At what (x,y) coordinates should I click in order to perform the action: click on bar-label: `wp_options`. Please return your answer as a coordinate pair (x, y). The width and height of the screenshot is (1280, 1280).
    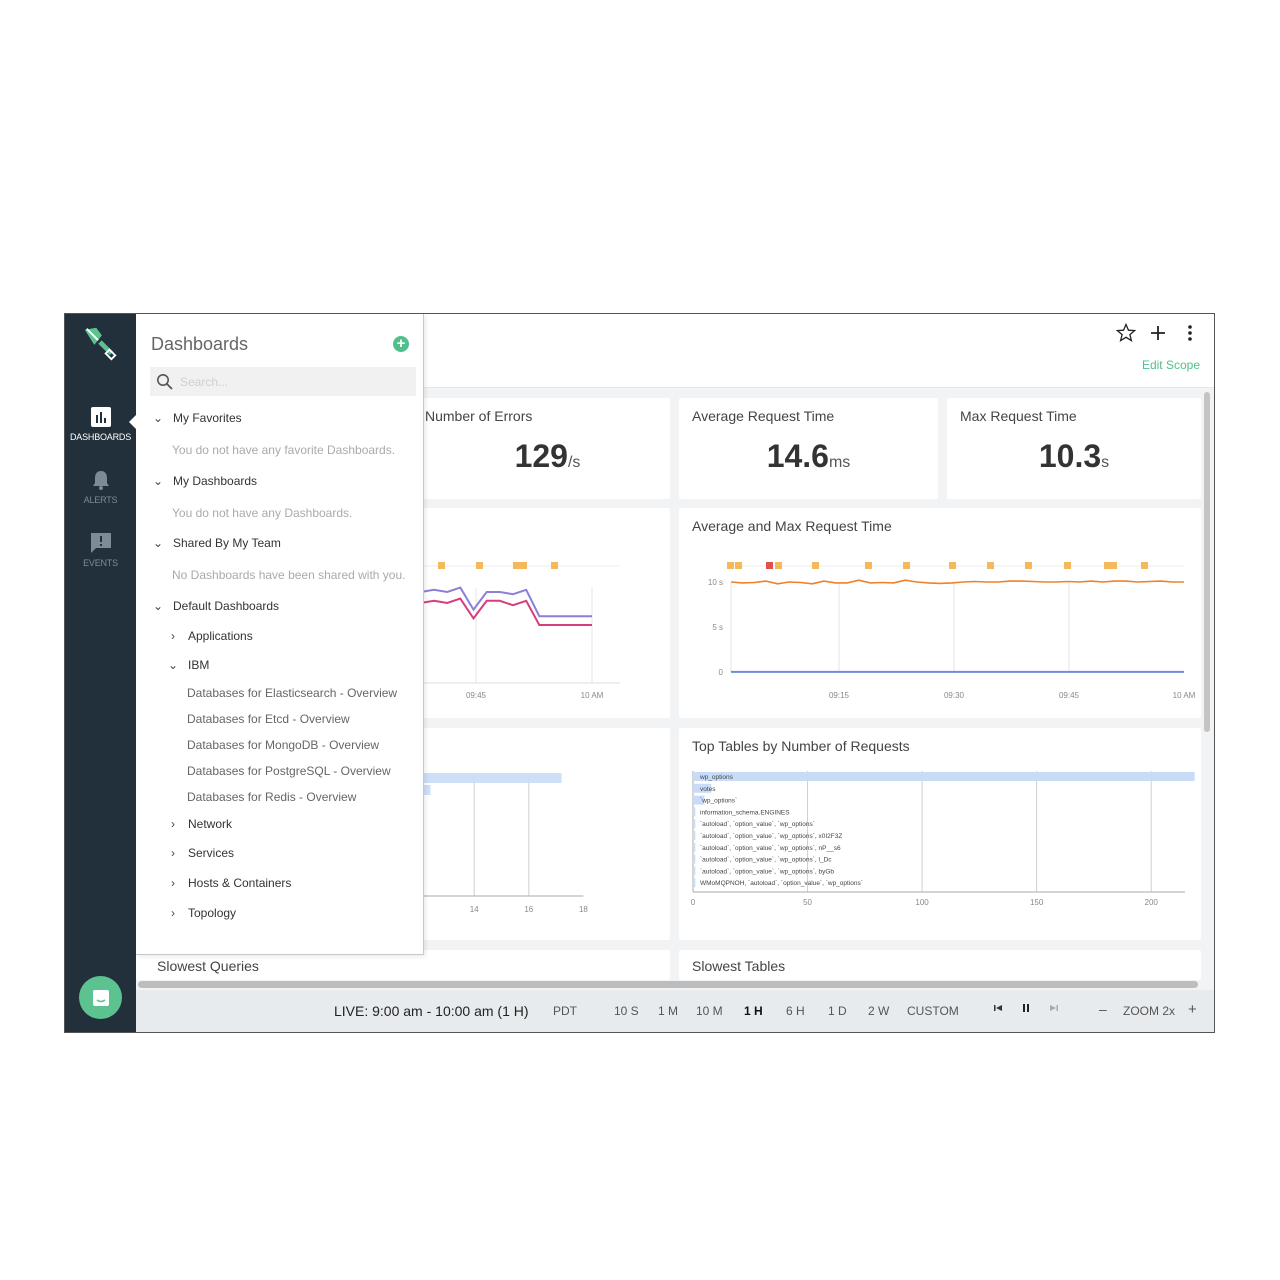
    Looking at the image, I should click on (718, 801).